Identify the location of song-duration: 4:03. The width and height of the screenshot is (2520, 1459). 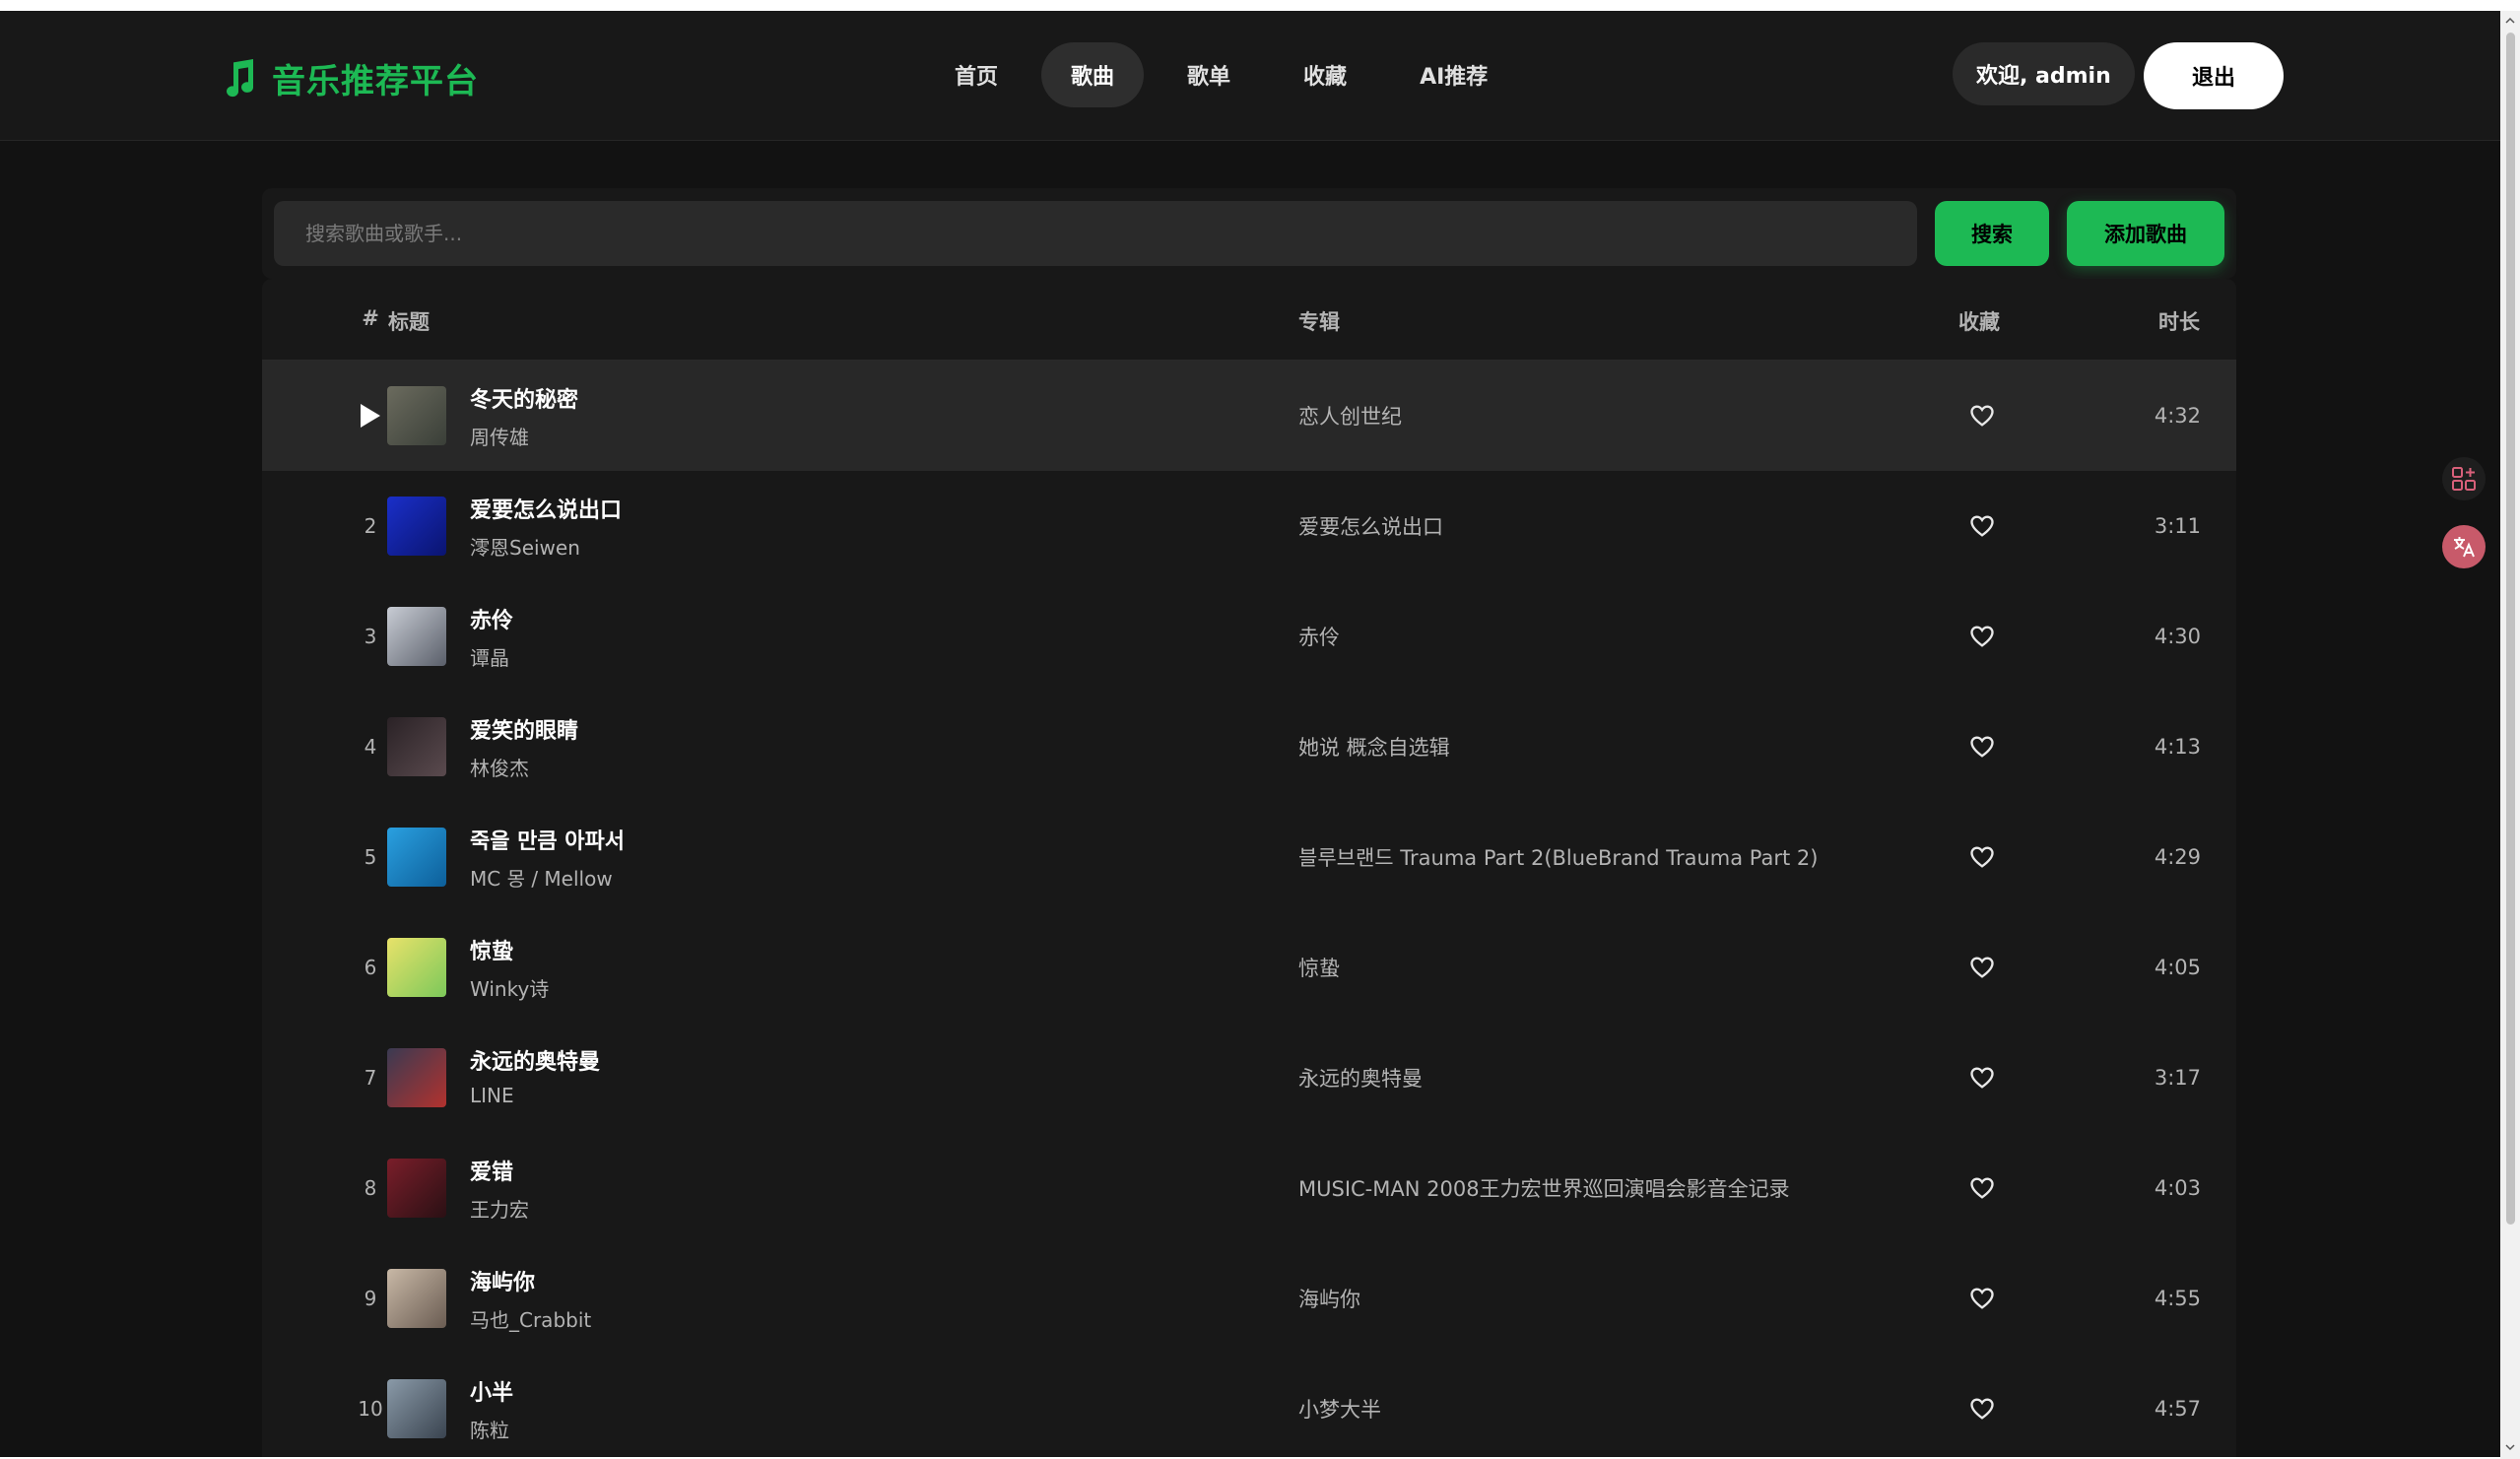
(2177, 1188).